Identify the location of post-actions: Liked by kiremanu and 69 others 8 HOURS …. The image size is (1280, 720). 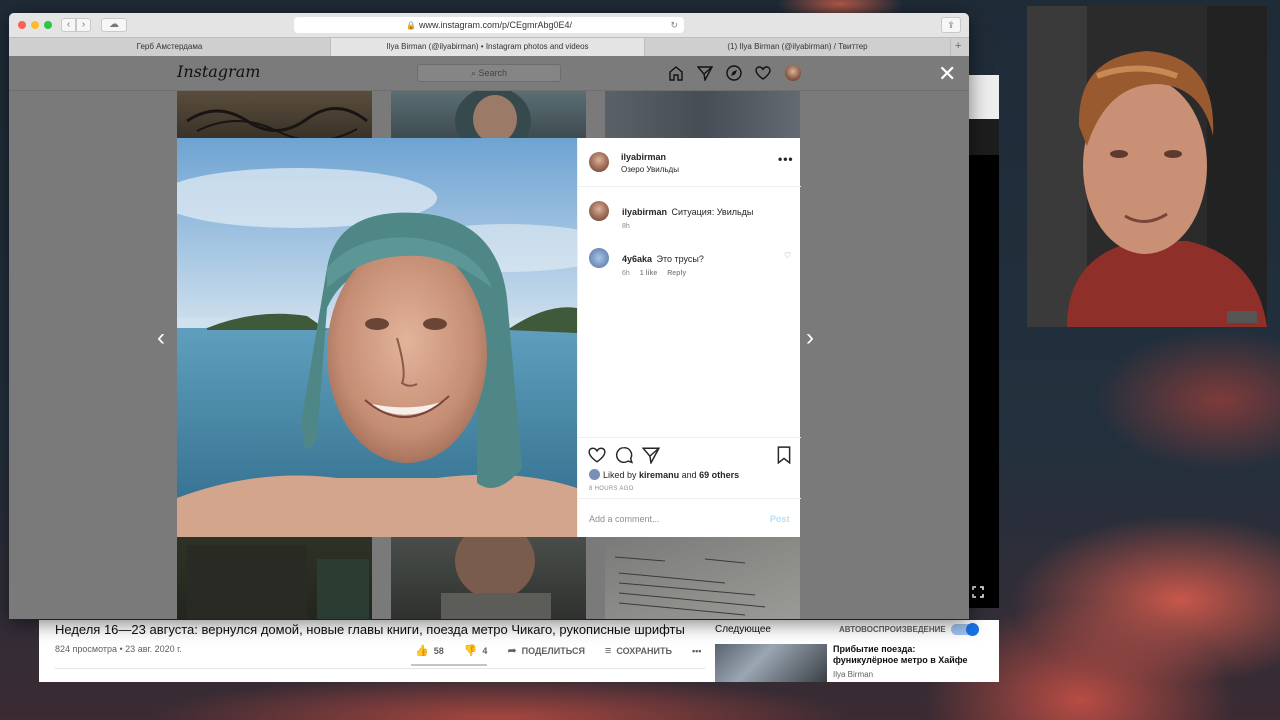
(689, 467).